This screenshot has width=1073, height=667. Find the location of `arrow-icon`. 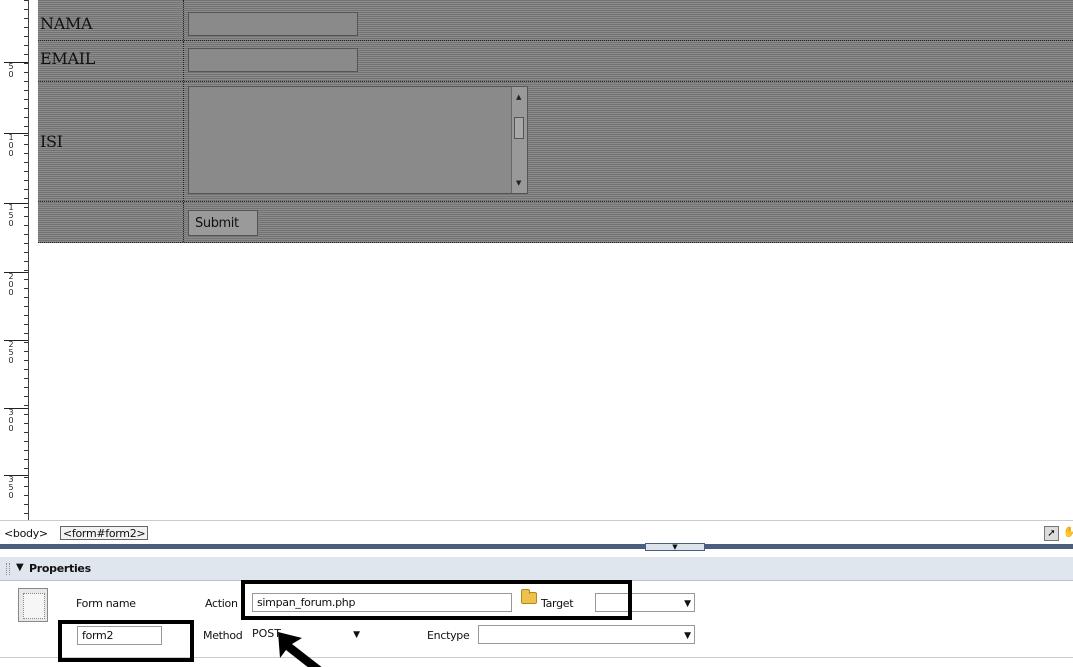

arrow-icon is located at coordinates (300, 649).